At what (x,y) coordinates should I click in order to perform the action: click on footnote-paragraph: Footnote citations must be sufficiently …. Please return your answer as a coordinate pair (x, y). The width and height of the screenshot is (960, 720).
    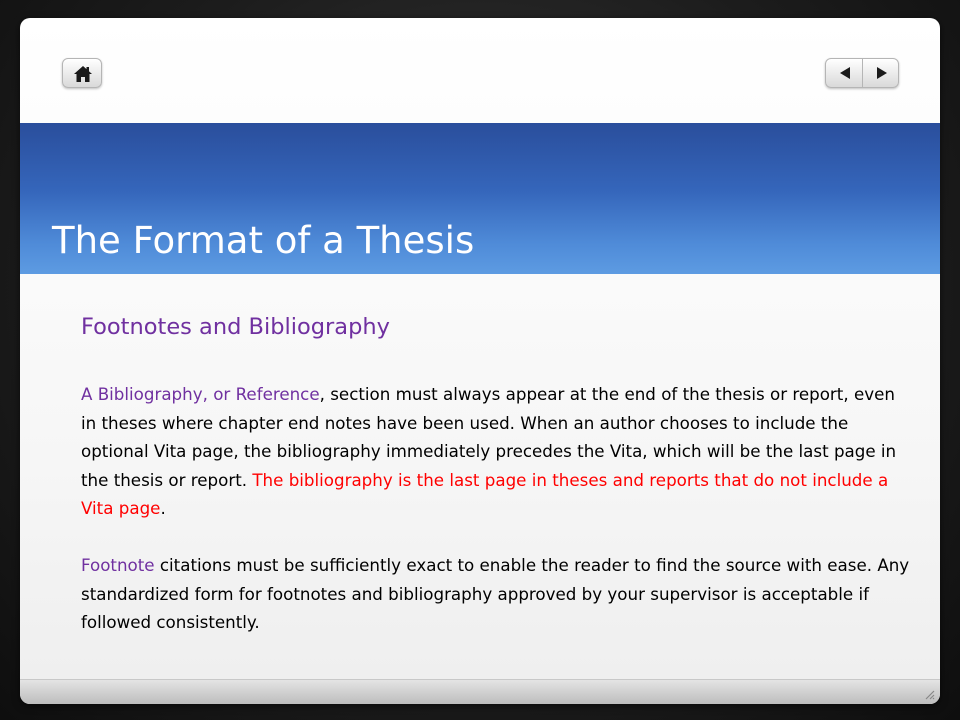
    Looking at the image, I should click on (496, 594).